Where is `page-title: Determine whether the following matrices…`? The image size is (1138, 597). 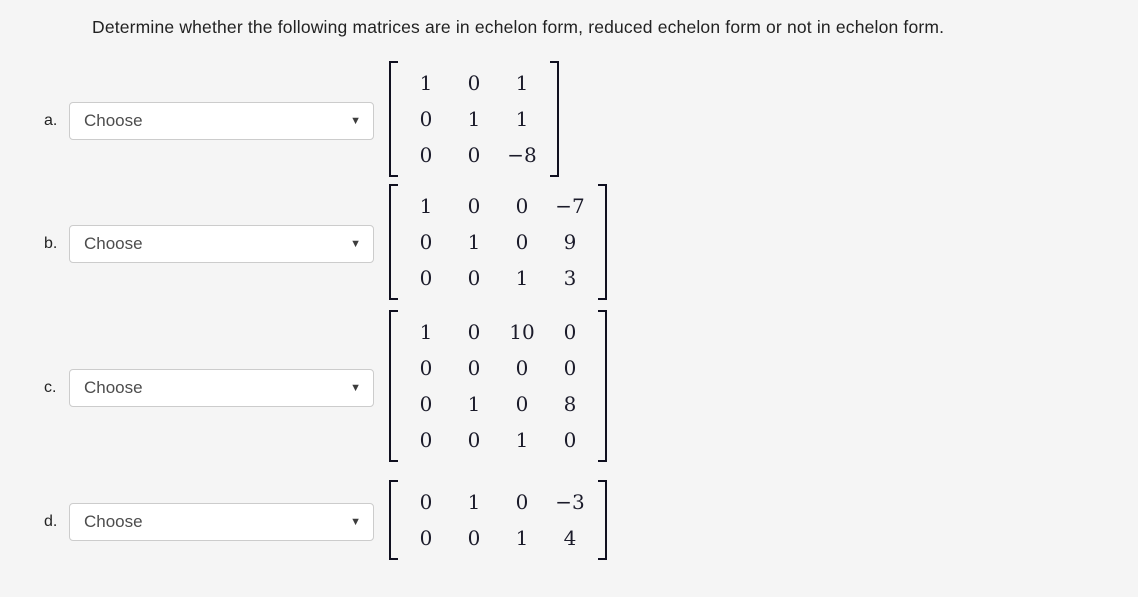 page-title: Determine whether the following matrices… is located at coordinates (518, 27).